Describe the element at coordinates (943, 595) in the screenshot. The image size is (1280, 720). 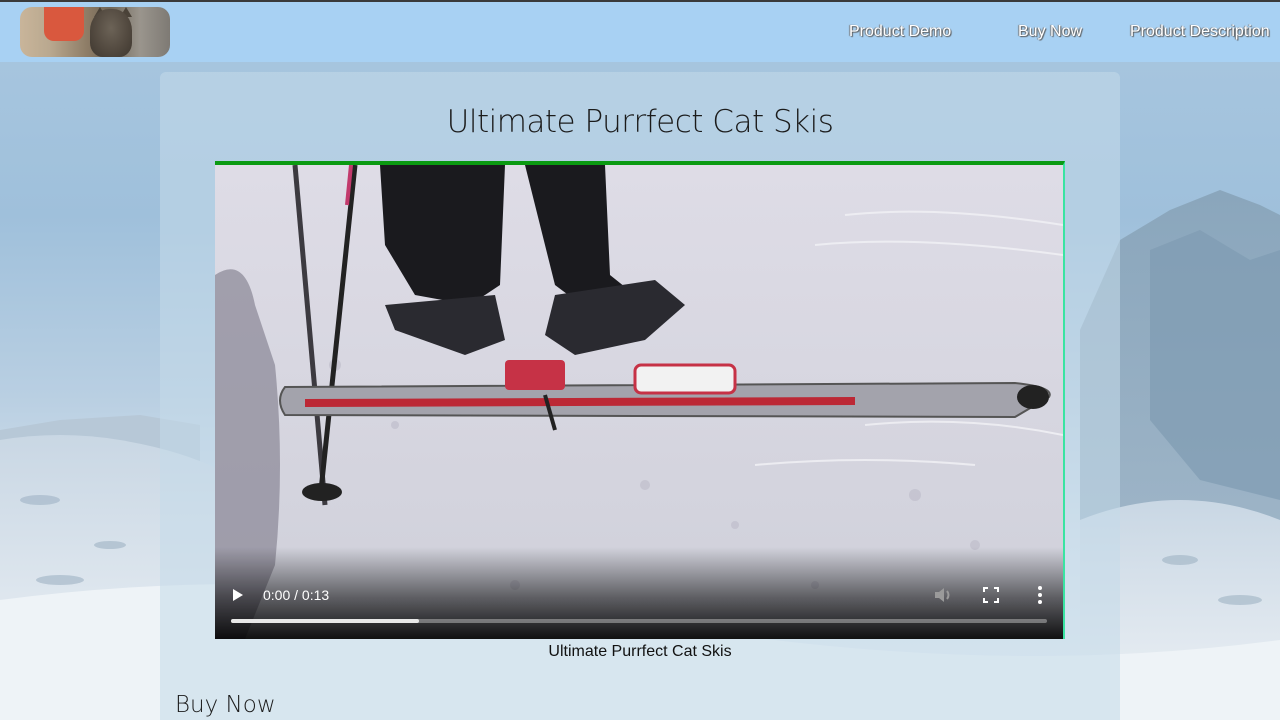
I see `volume-icon` at that location.